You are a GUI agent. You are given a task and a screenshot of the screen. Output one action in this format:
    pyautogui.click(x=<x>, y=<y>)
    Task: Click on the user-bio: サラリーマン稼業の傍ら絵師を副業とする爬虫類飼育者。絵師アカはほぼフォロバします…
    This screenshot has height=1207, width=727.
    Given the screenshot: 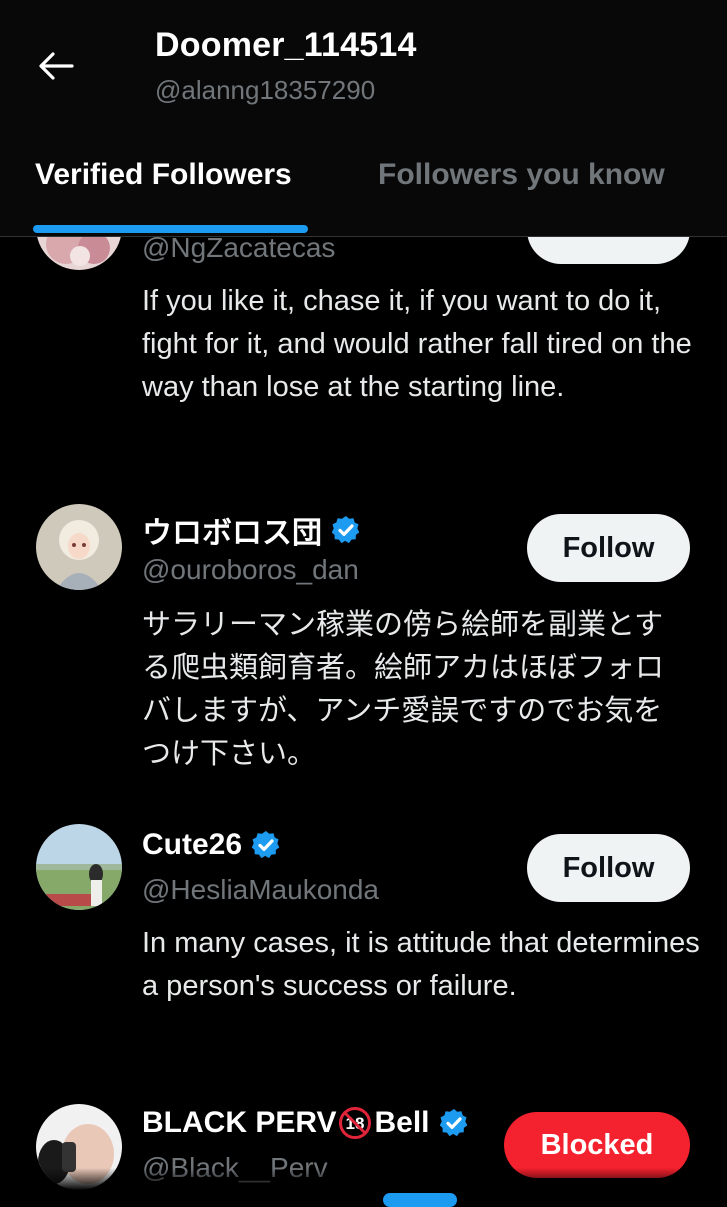 What is the action you would take?
    pyautogui.click(x=403, y=689)
    